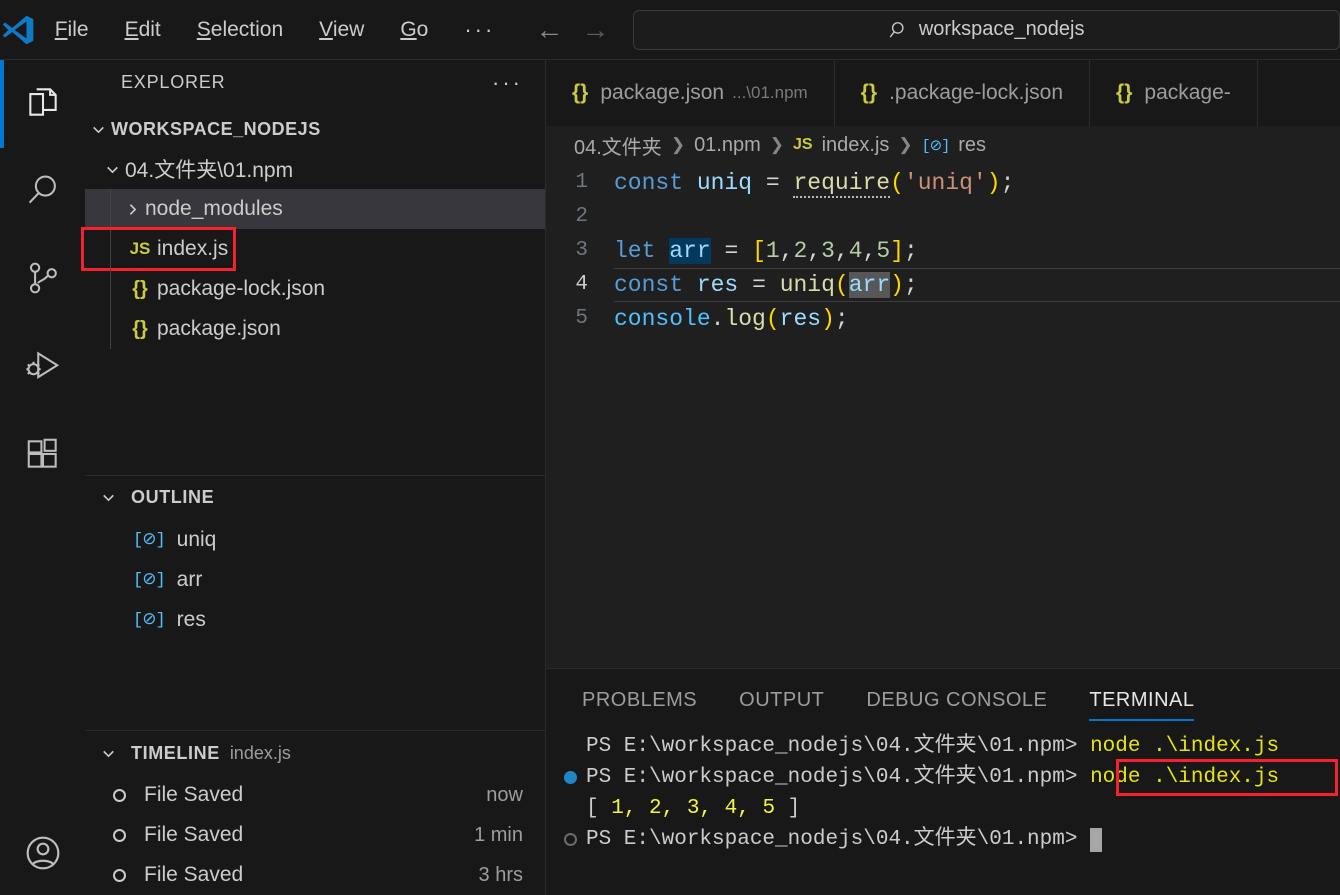 This screenshot has width=1340, height=895. What do you see at coordinates (42, 104) in the screenshot?
I see `activity-item-explorer` at bounding box center [42, 104].